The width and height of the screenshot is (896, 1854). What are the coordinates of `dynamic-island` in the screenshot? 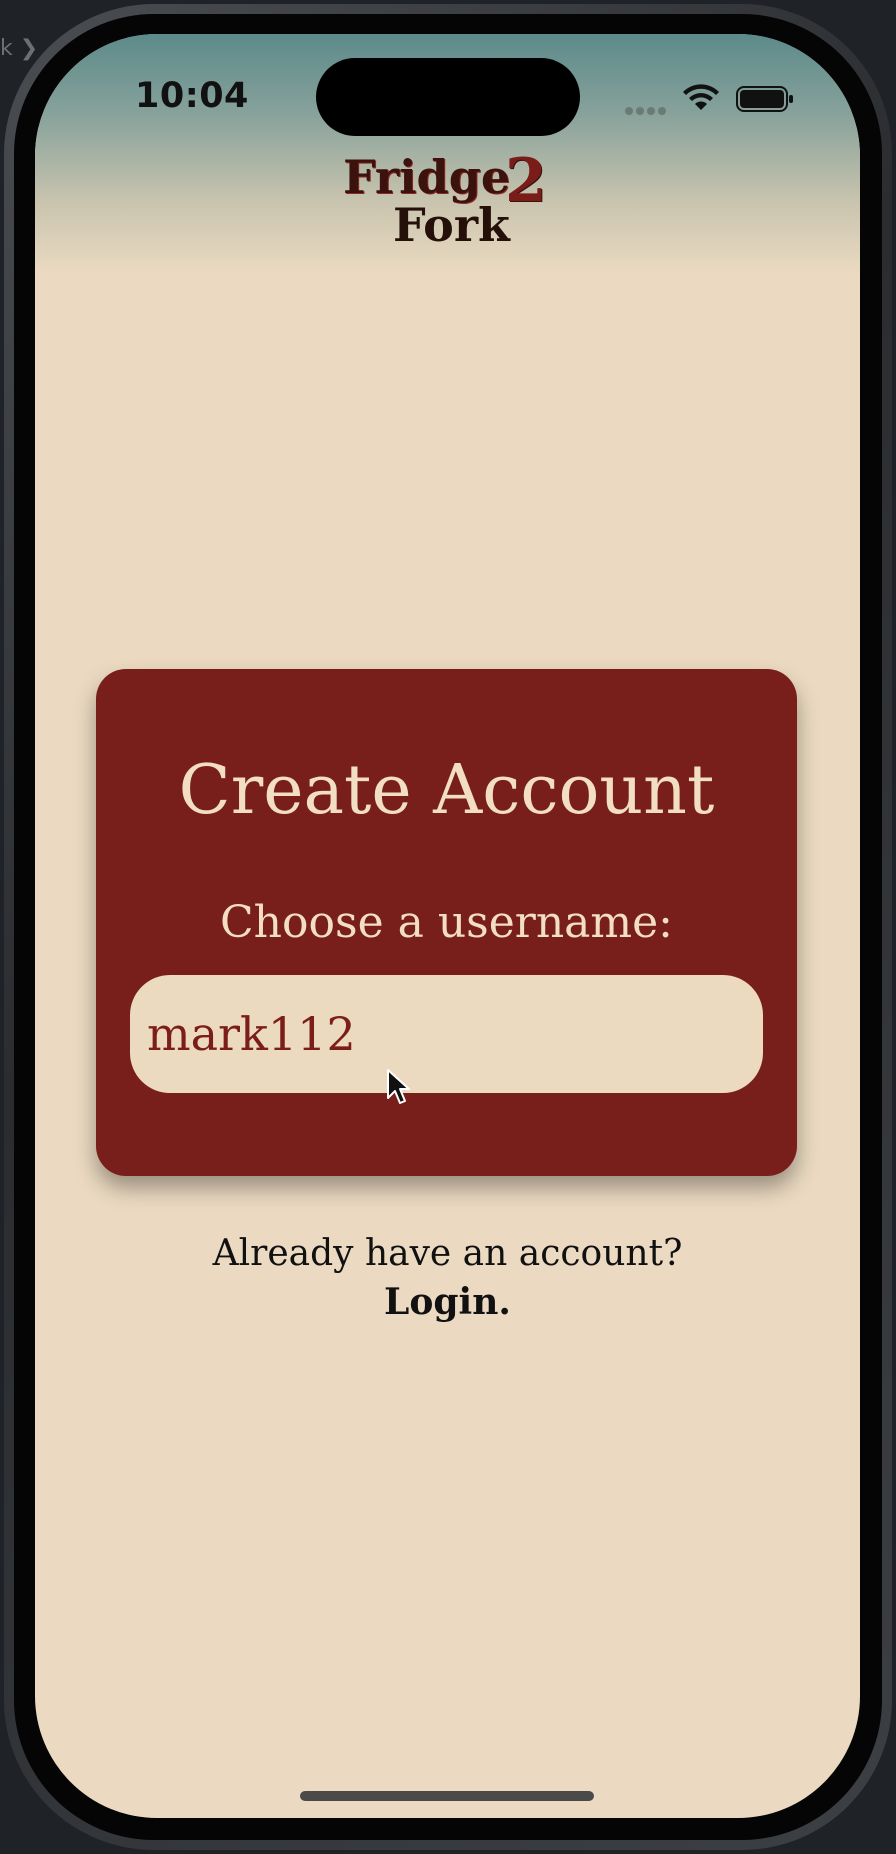 It's located at (448, 97).